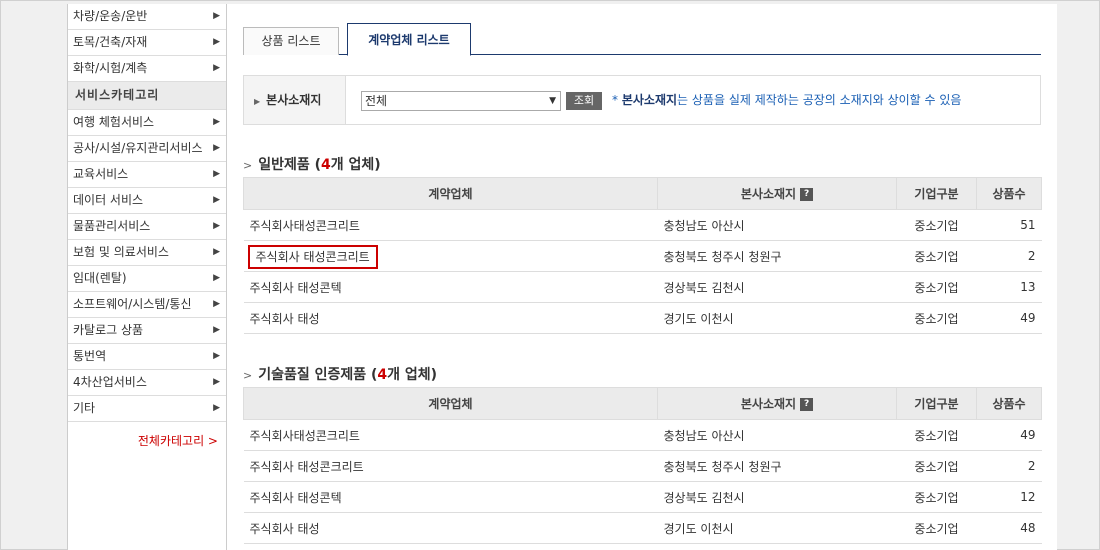 This screenshot has width=1100, height=550. Describe the element at coordinates (147, 175) in the screenshot. I see `sidebar-item-education: 교육서비스 ▶` at that location.